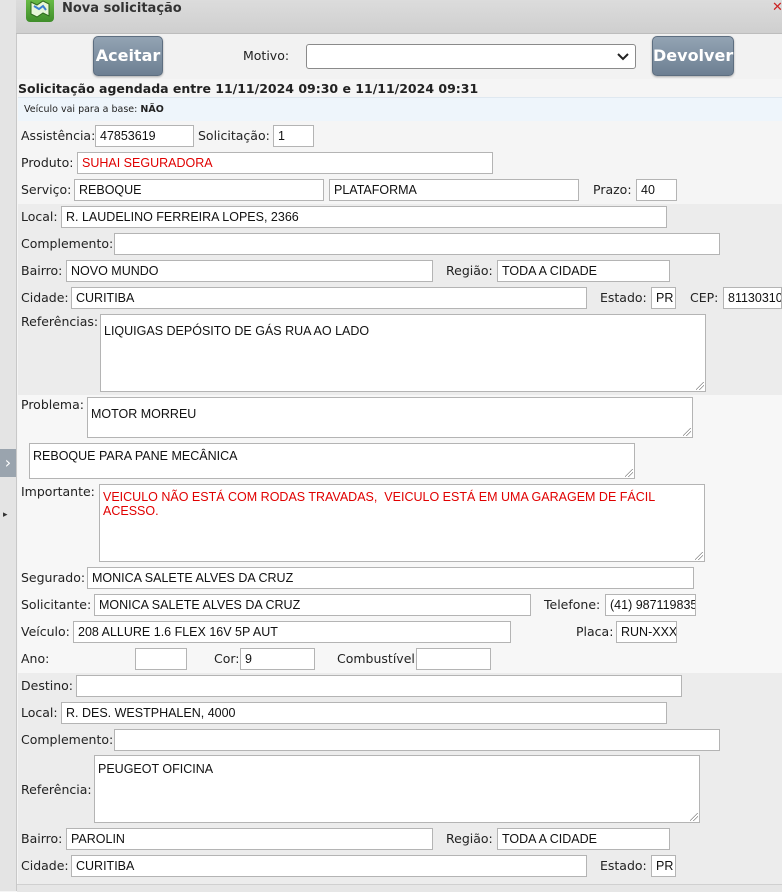  What do you see at coordinates (453, 659) in the screenshot?
I see `combustivel-field` at bounding box center [453, 659].